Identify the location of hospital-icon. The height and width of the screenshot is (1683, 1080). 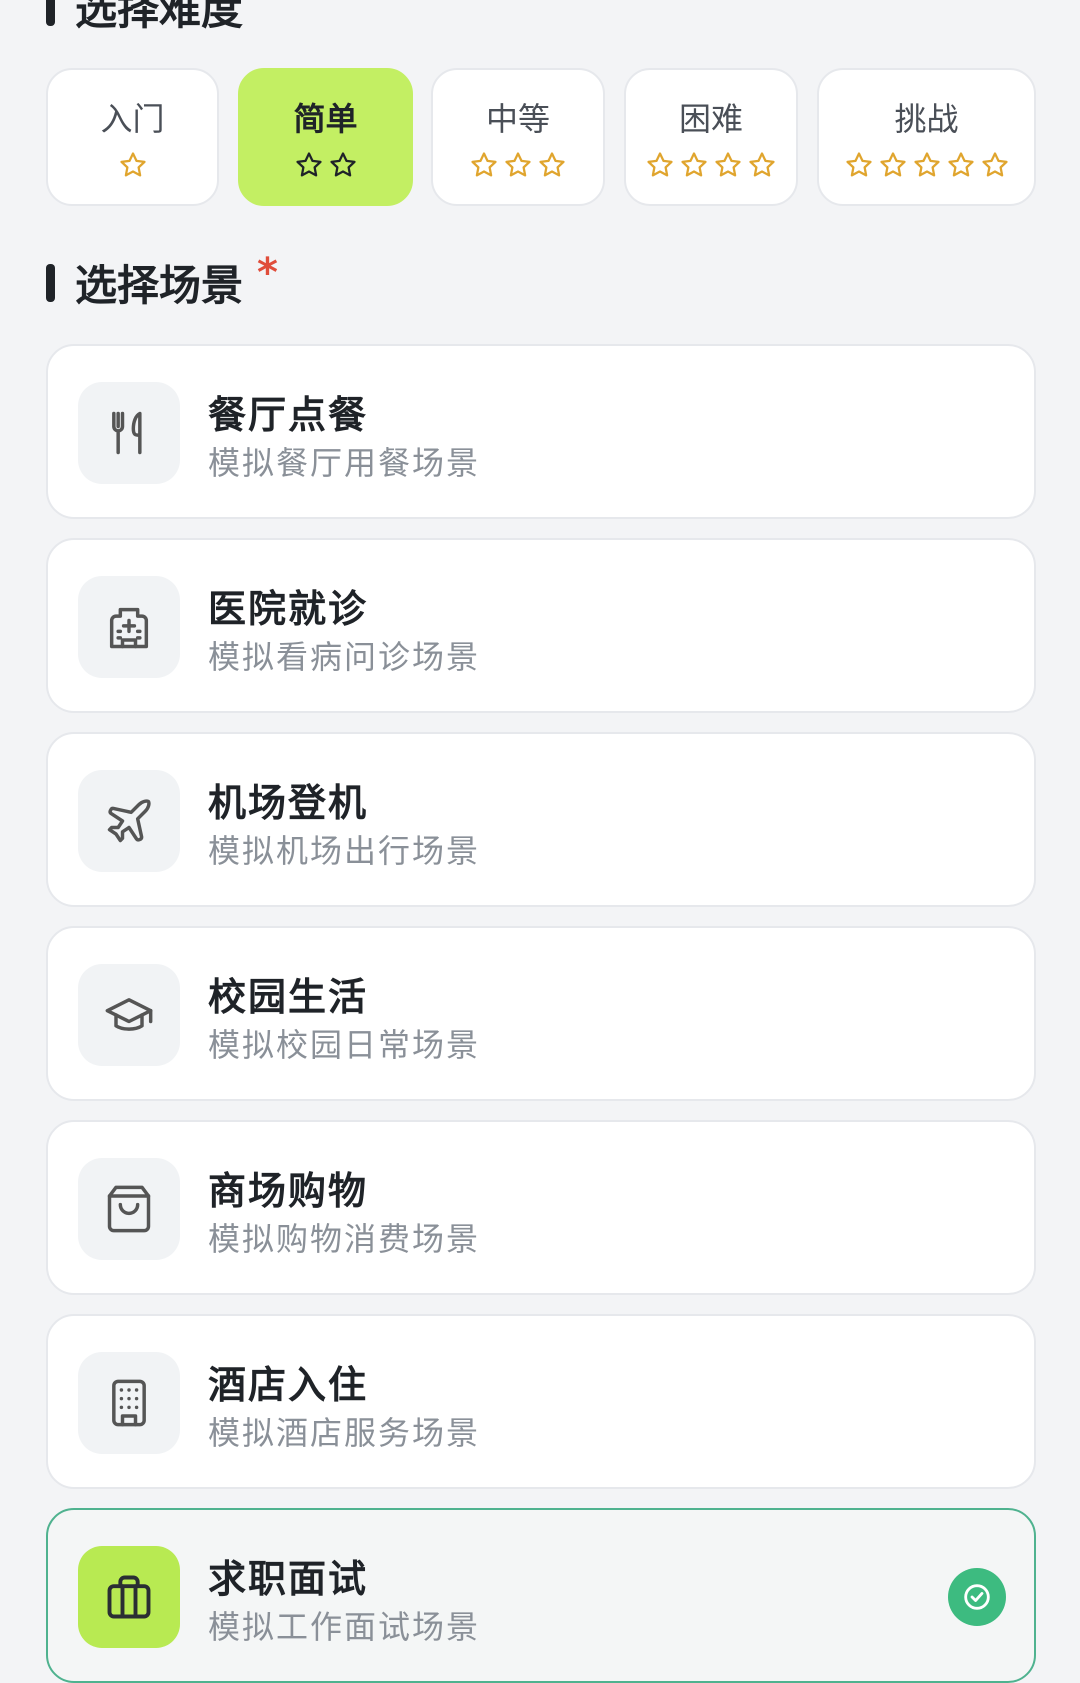
(129, 627).